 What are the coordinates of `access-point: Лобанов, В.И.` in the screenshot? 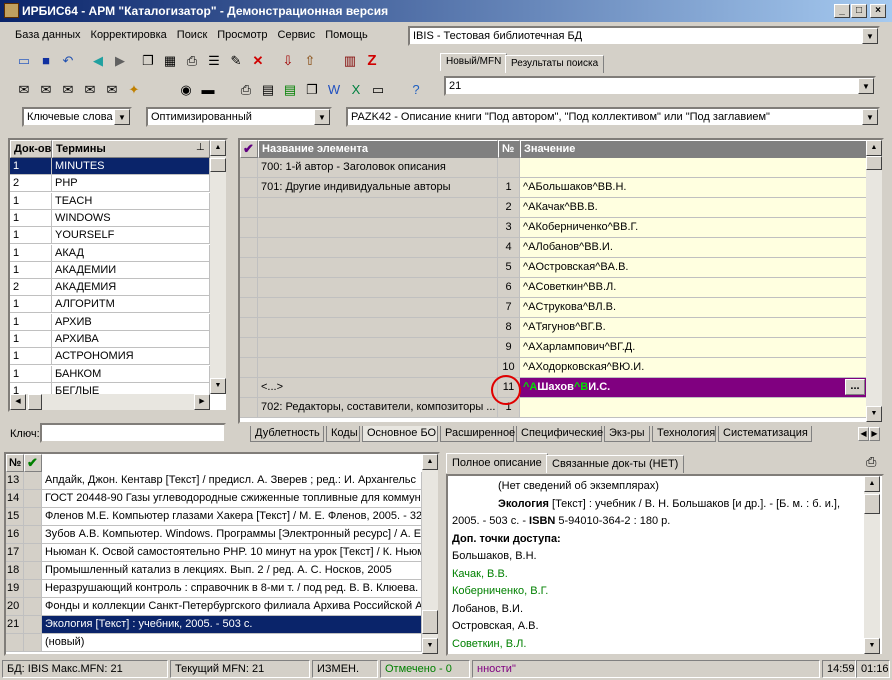 It's located at (665, 610).